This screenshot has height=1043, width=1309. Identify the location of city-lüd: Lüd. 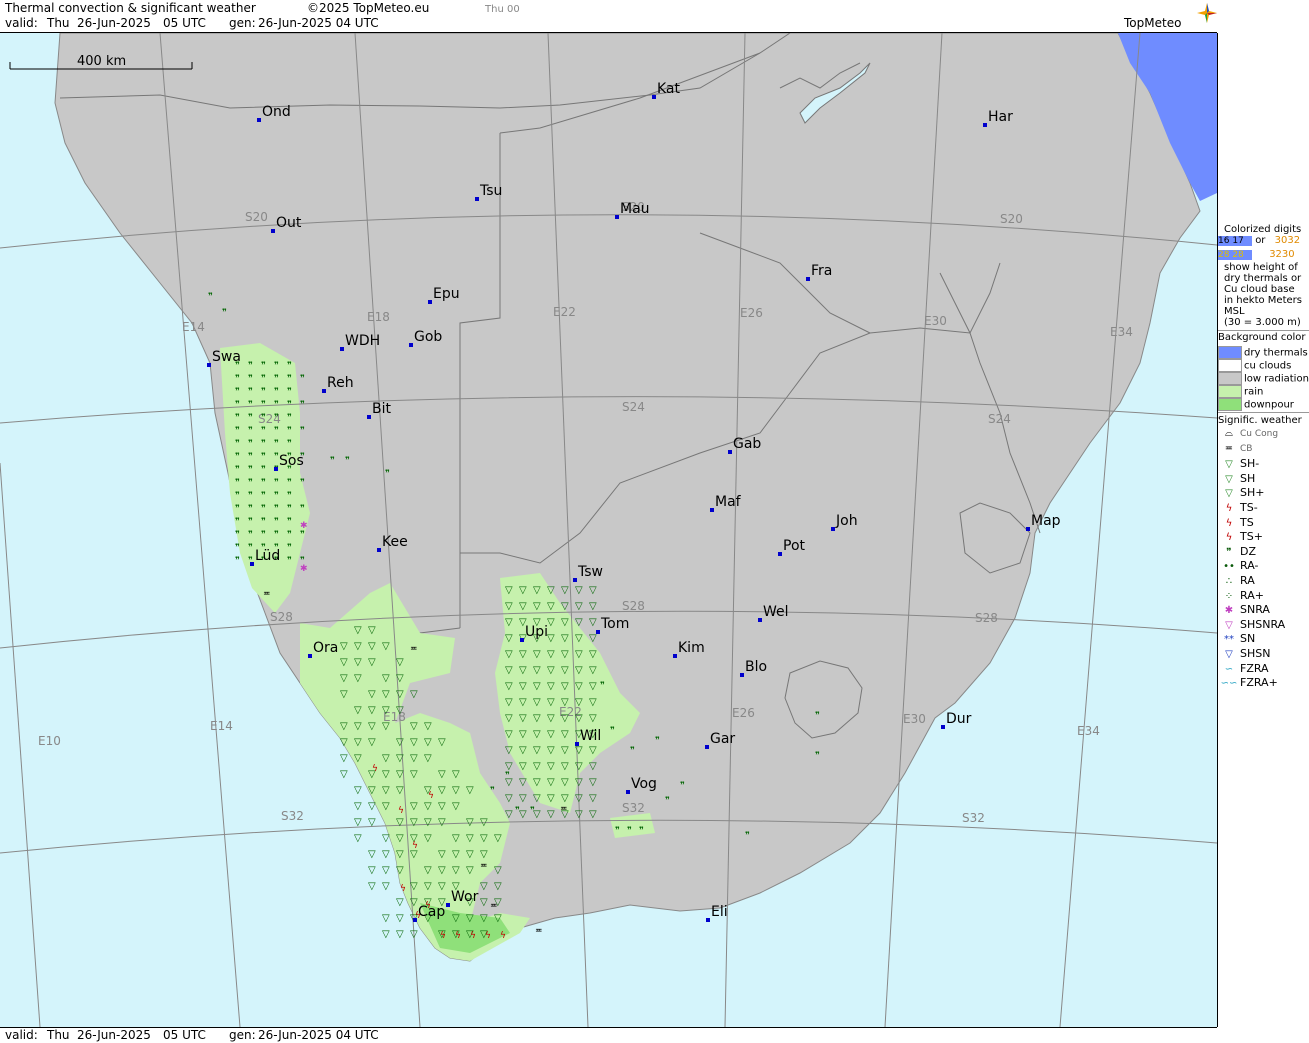
(265, 557).